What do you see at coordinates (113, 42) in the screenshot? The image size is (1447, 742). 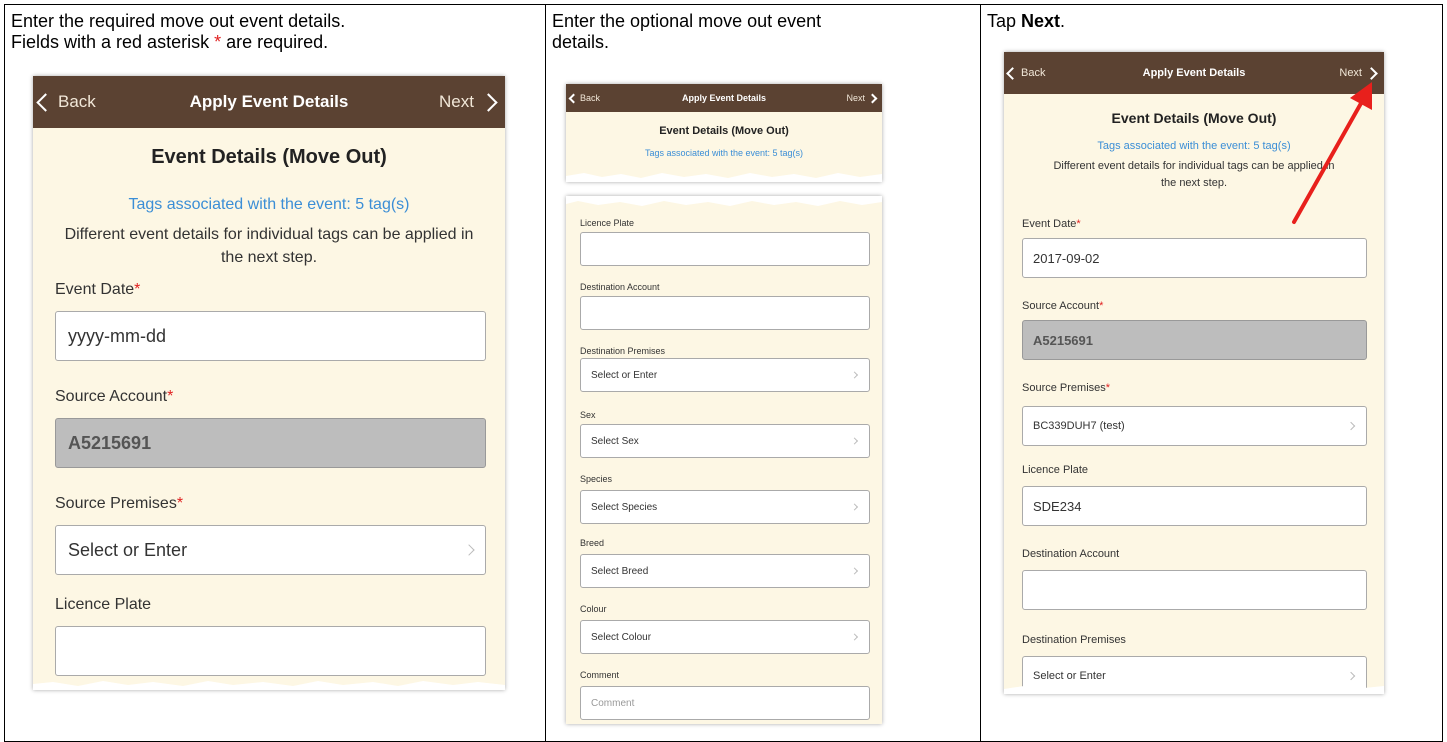 I see `instruction-text: Fields with a red asterisk` at bounding box center [113, 42].